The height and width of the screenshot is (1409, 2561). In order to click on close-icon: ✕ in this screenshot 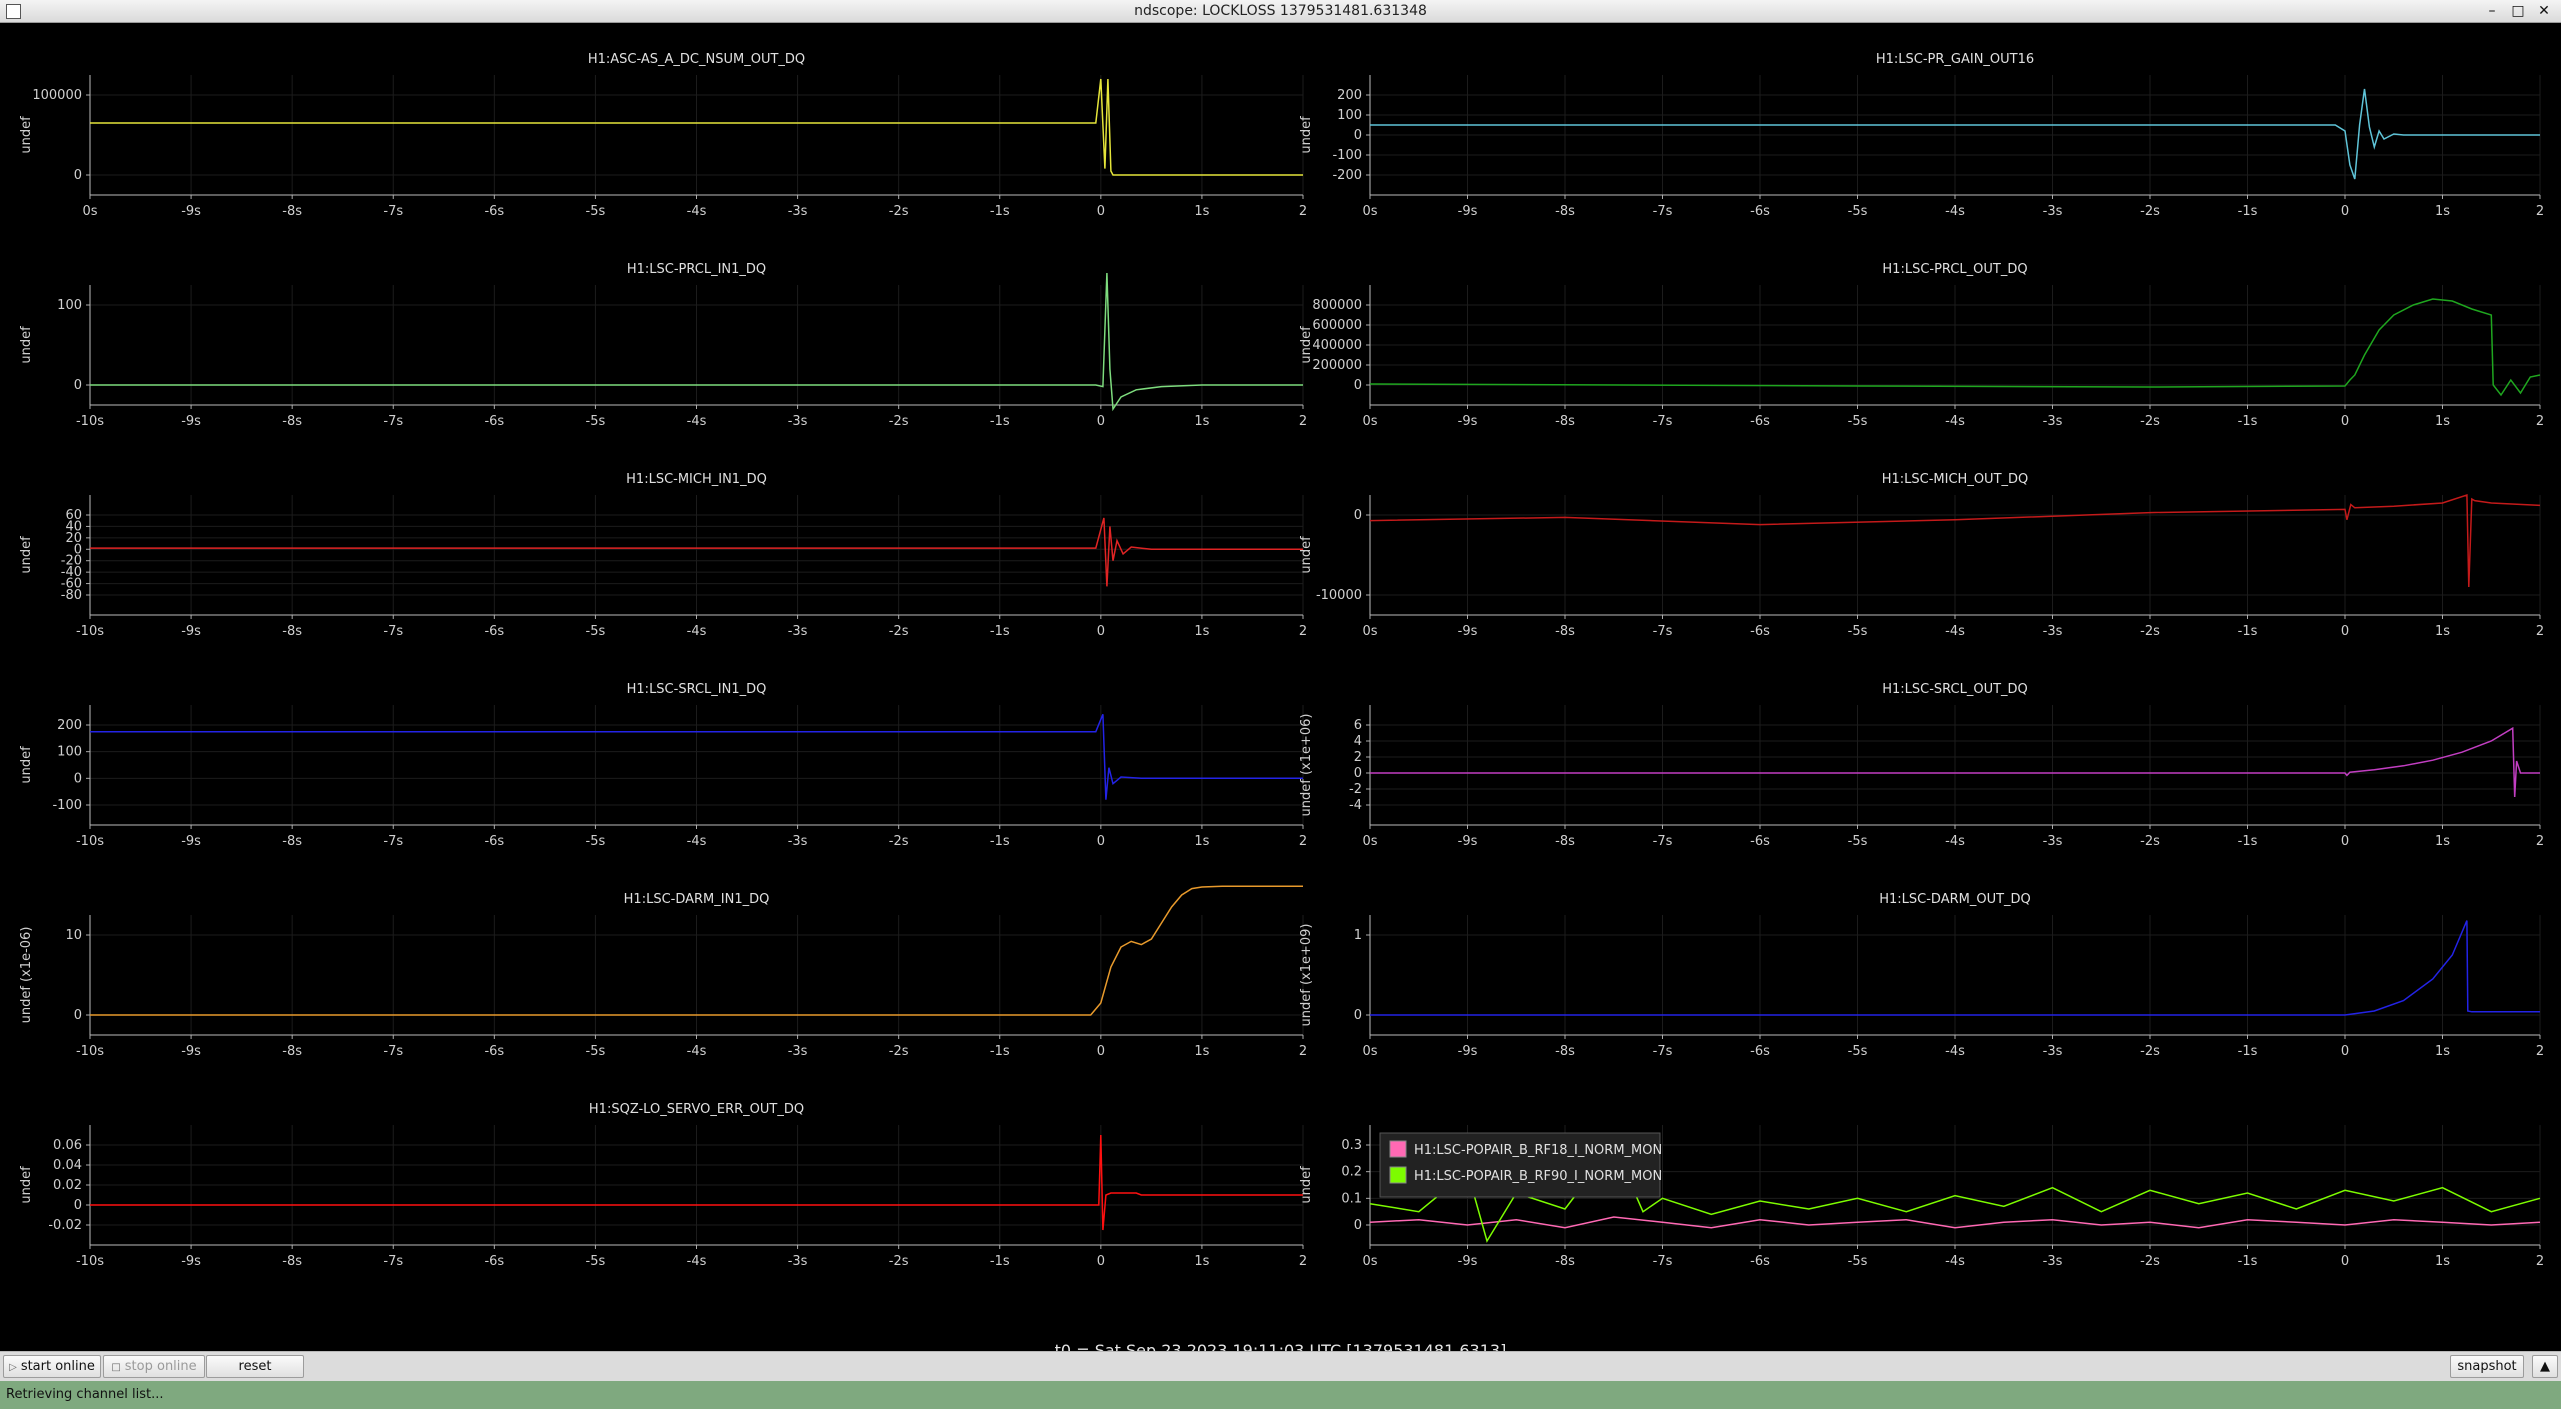, I will do `click(2544, 11)`.